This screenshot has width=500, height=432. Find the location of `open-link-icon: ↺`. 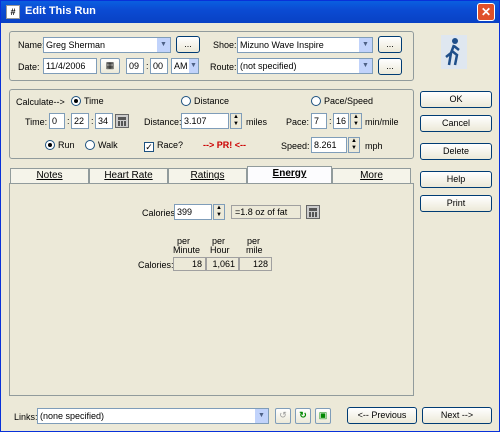

open-link-icon: ↺ is located at coordinates (283, 416).